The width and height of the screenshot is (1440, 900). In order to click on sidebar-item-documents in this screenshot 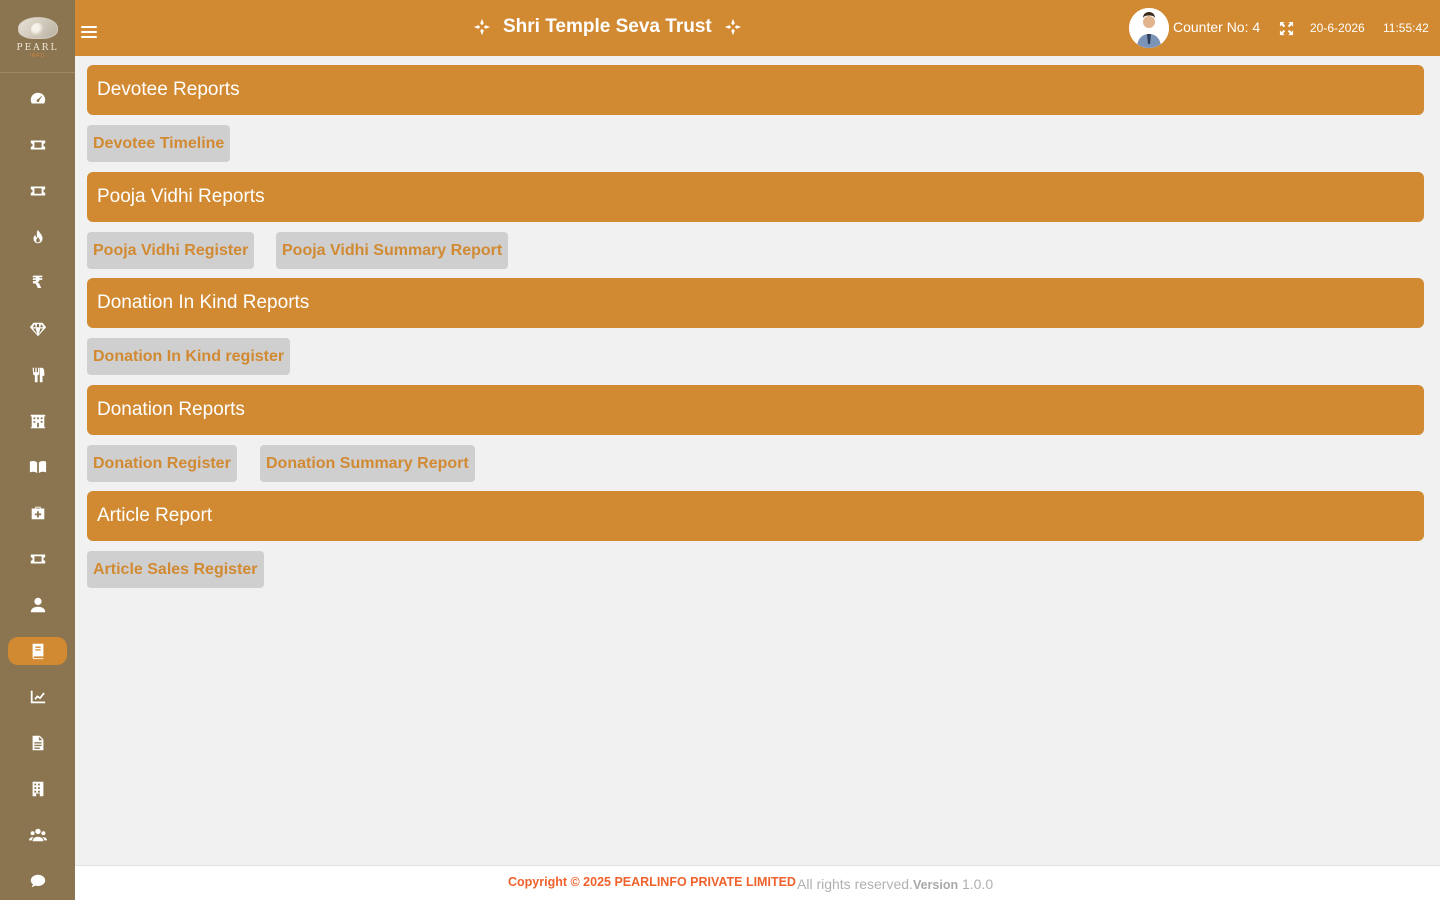, I will do `click(37, 743)`.